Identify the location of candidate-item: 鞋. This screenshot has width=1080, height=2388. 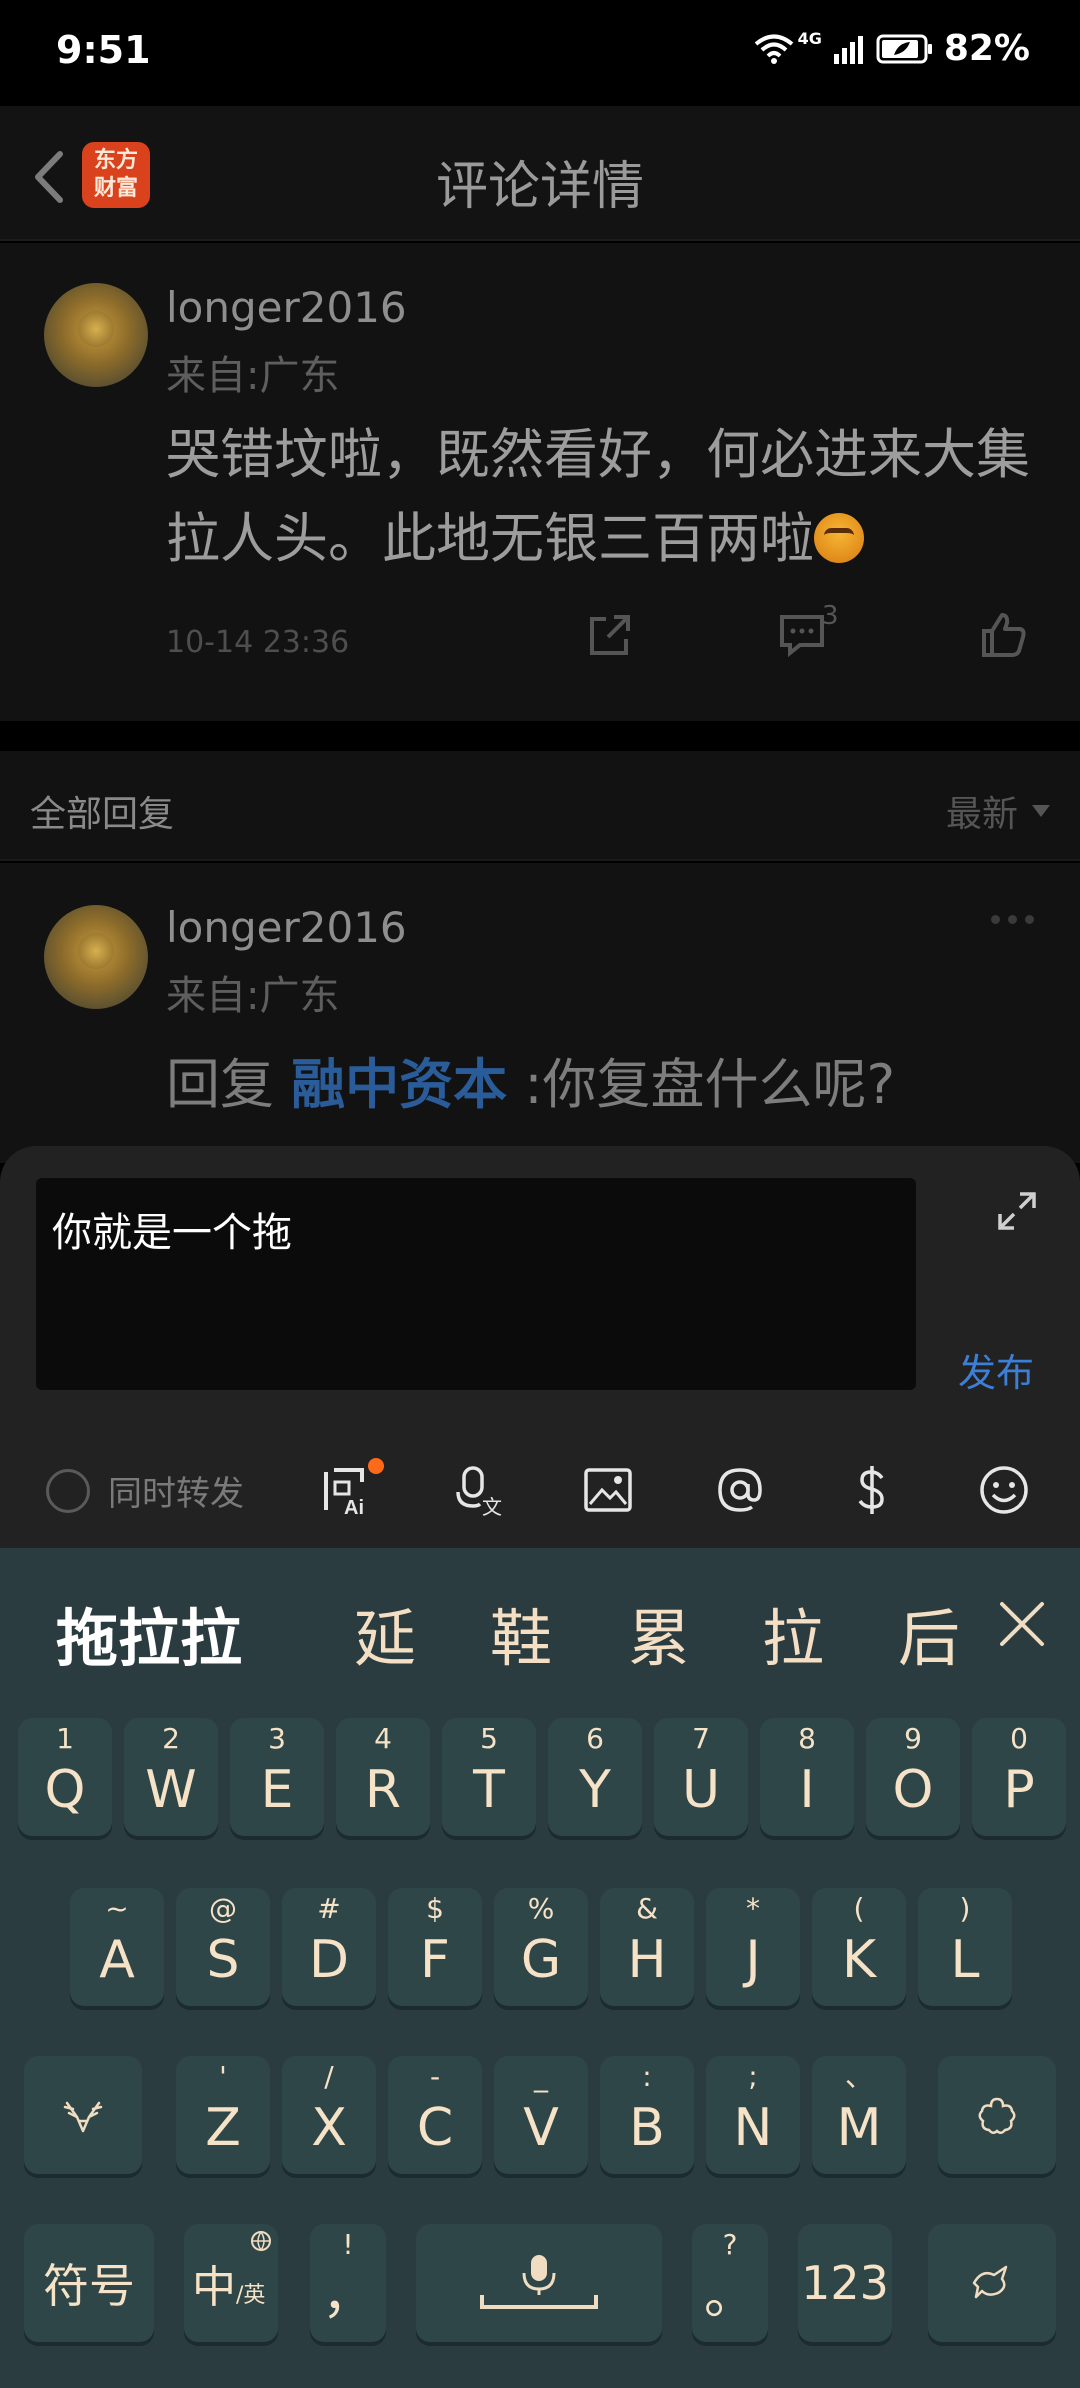
(521, 1633).